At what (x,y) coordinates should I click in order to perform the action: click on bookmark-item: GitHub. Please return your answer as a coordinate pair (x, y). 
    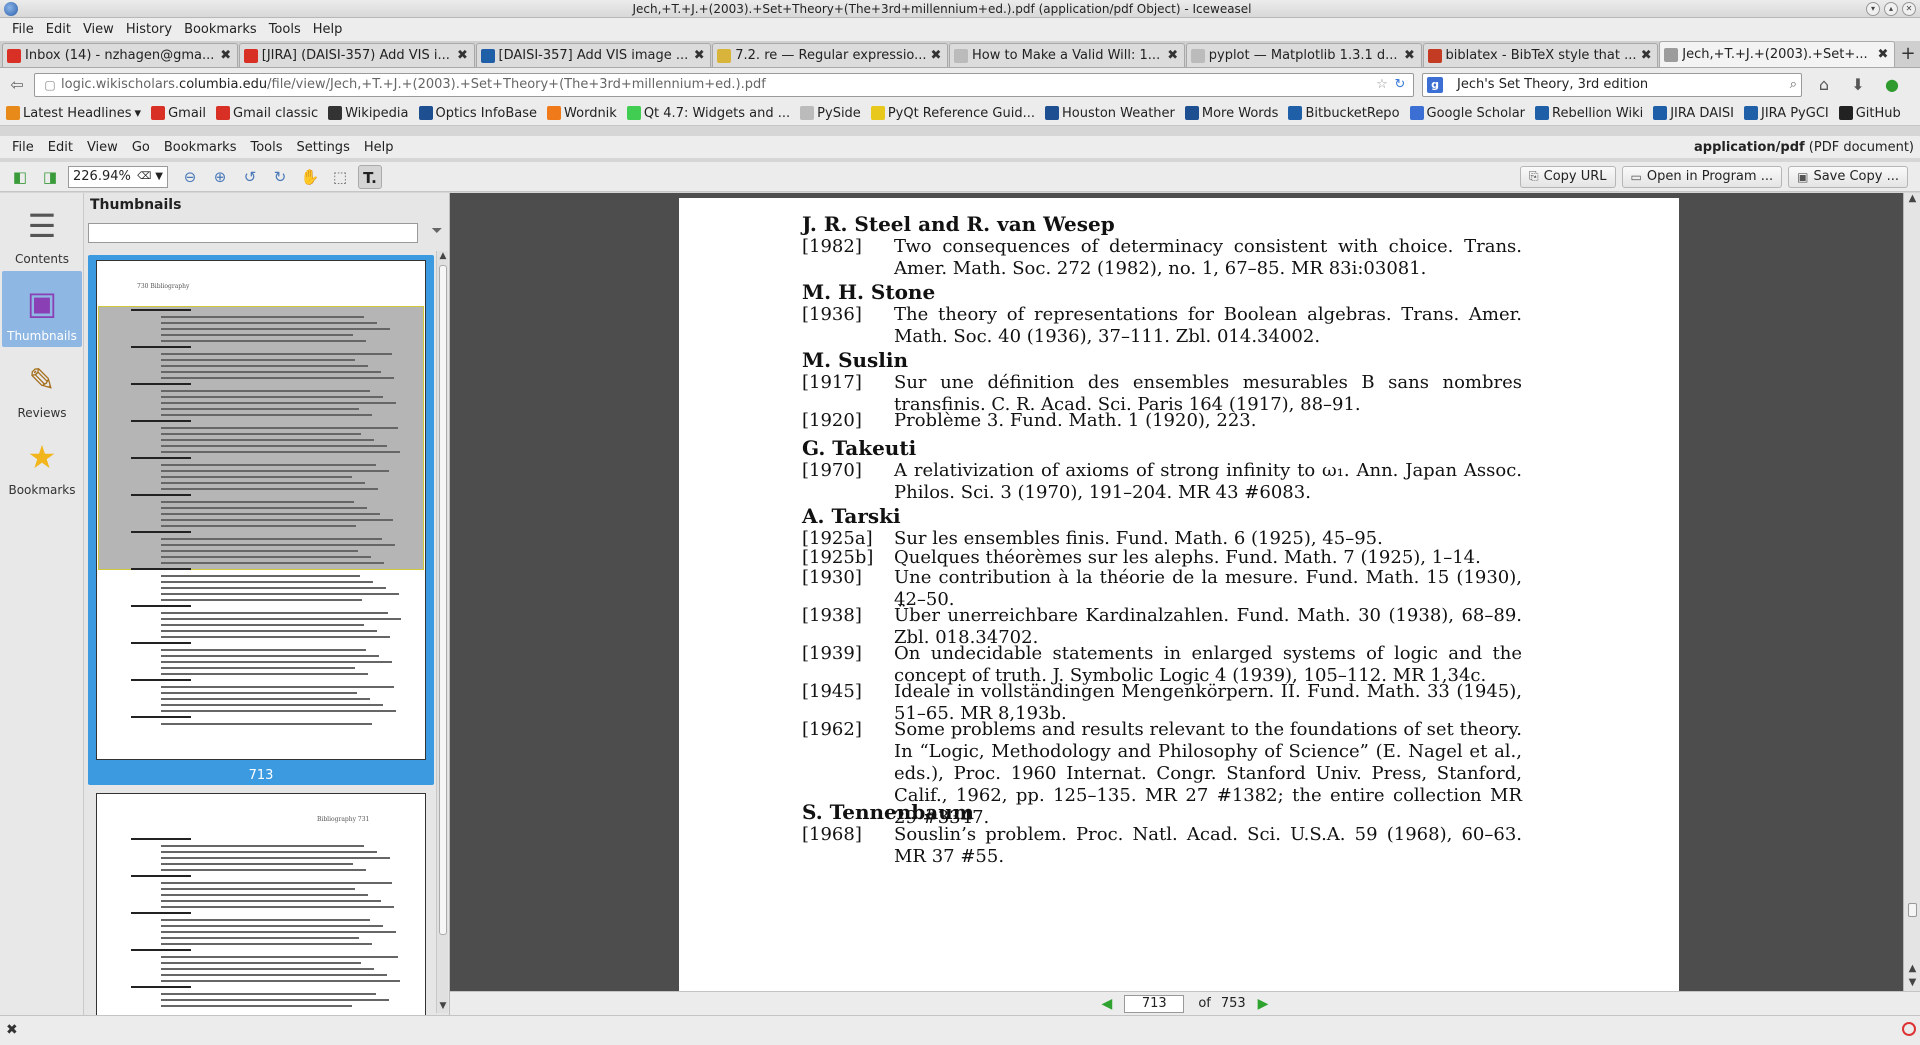
    Looking at the image, I should click on (1869, 113).